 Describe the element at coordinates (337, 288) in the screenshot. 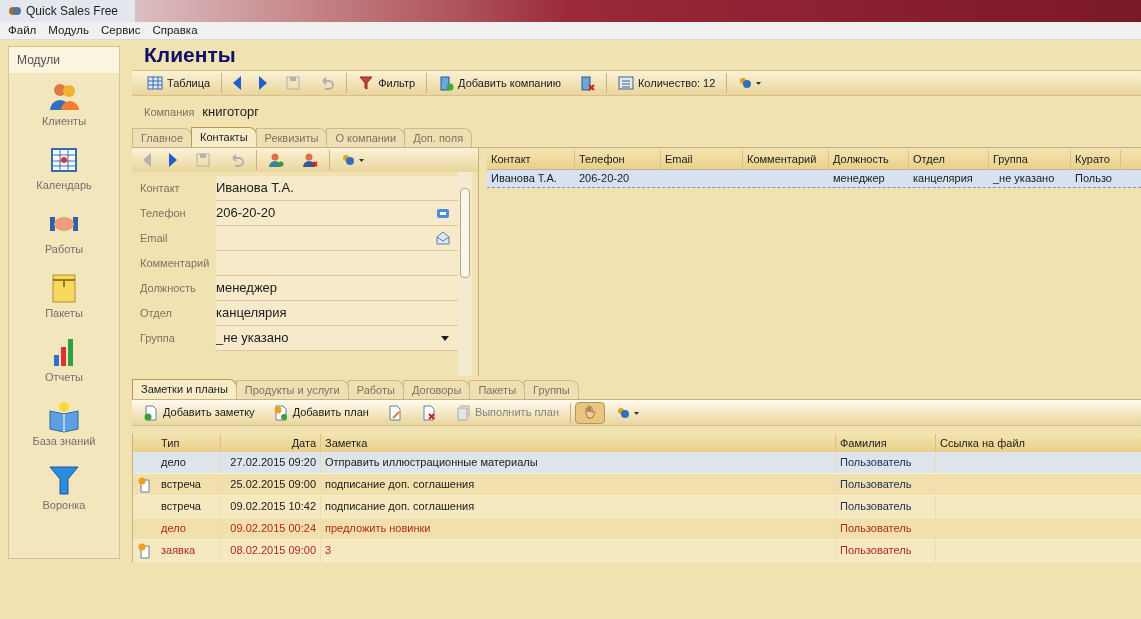

I see `input-field: менеджер` at that location.